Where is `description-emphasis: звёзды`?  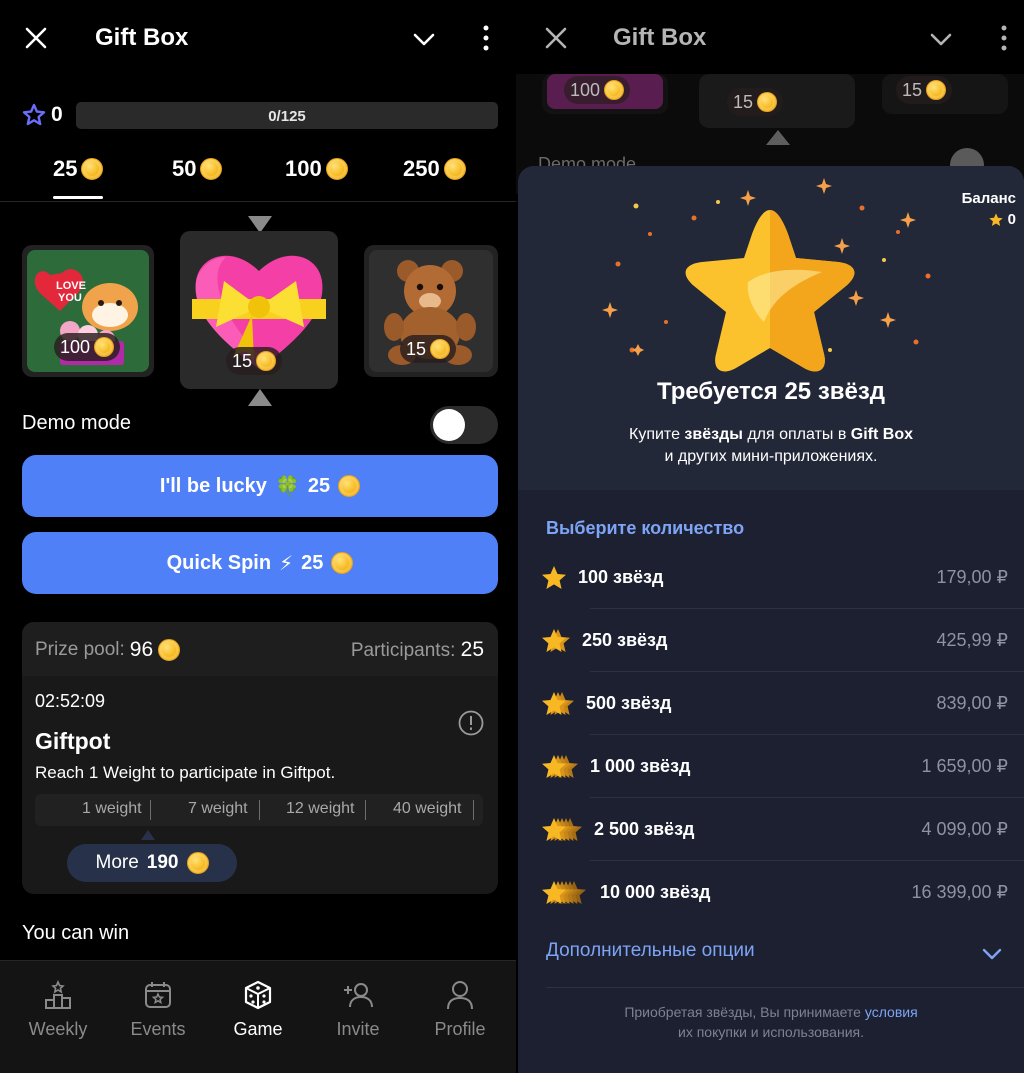
description-emphasis: звёзды is located at coordinates (713, 434).